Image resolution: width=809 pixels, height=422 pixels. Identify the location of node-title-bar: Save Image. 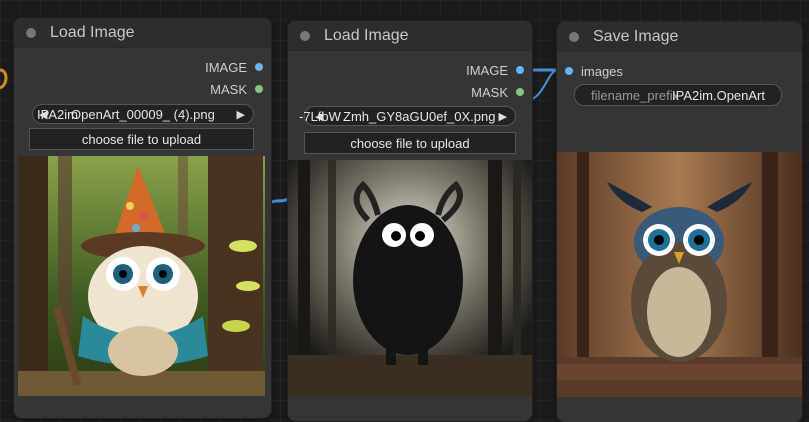
(679, 37).